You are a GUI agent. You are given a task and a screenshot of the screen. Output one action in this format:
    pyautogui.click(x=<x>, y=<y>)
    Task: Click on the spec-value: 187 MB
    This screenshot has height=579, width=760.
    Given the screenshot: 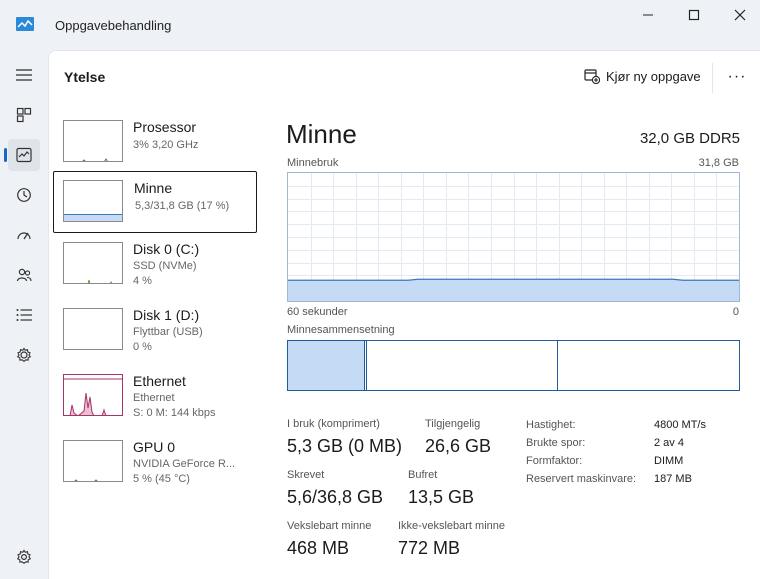 What is the action you would take?
    pyautogui.click(x=673, y=479)
    